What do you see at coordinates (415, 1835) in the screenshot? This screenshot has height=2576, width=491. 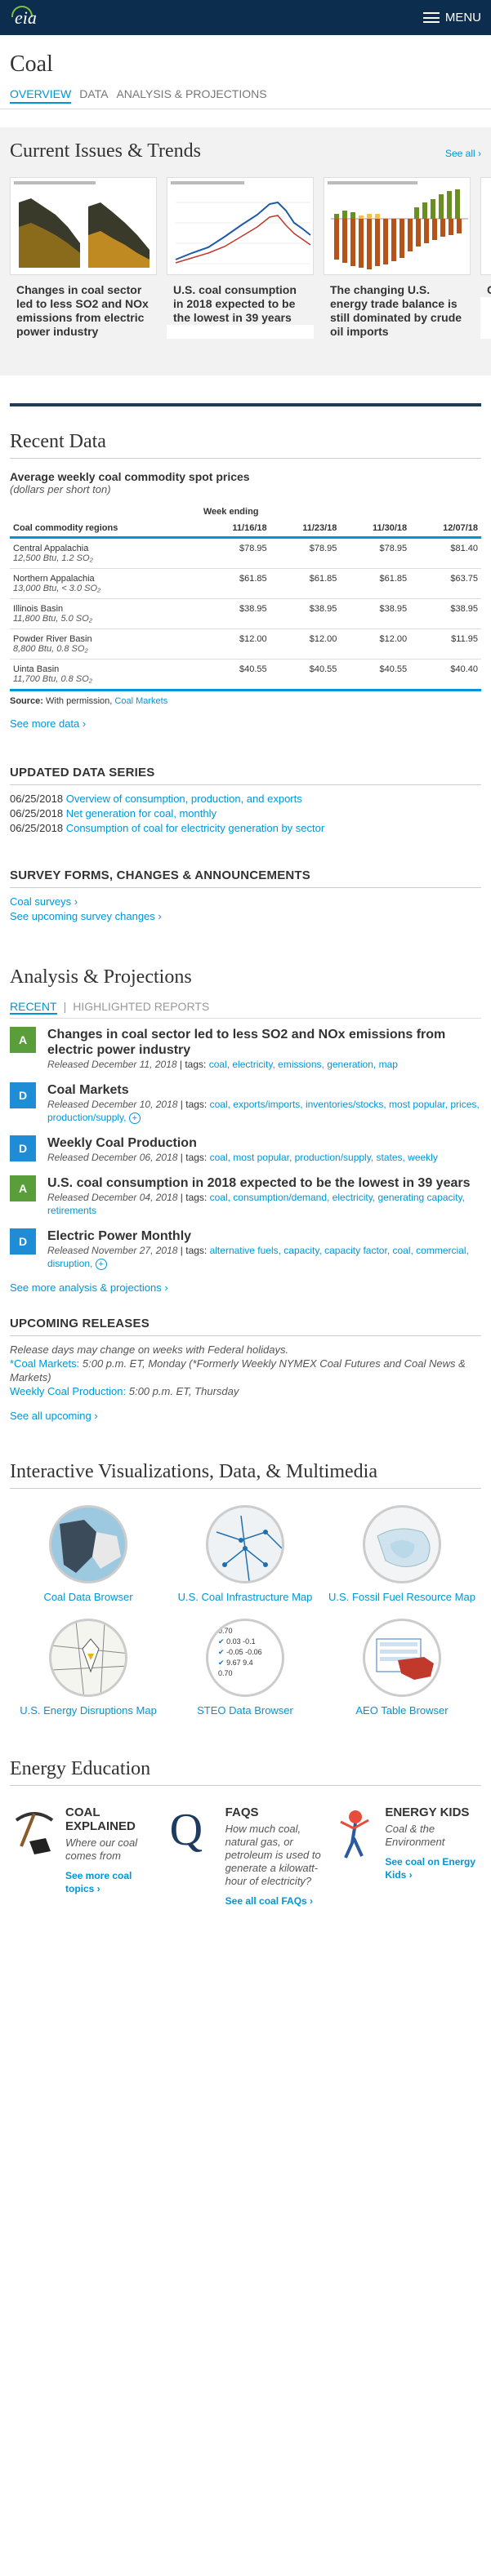 I see `edu-description: Coal & the Environment` at bounding box center [415, 1835].